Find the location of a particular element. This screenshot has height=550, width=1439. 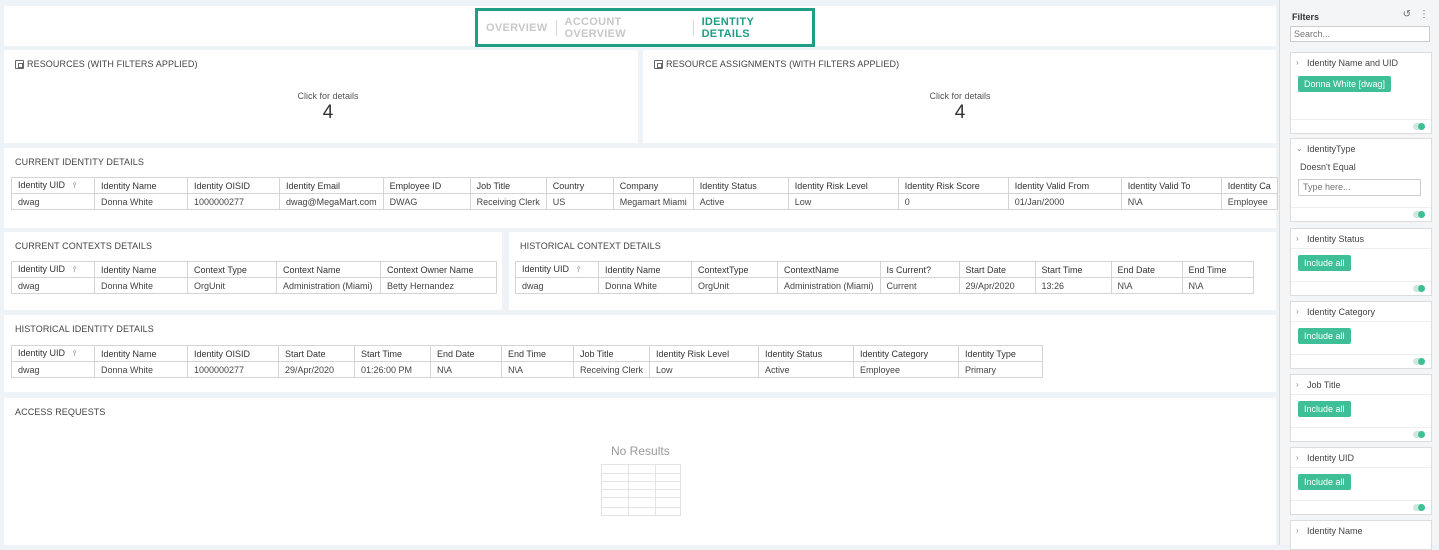

column-header: Identity Risk Score is located at coordinates (953, 185).